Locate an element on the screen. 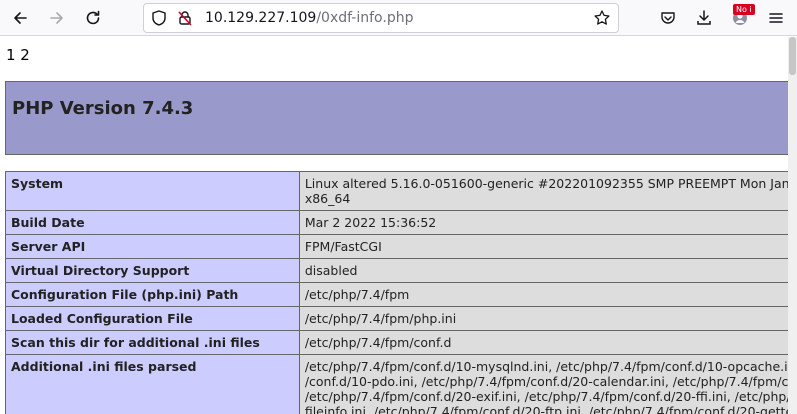 Image resolution: width=797 pixels, height=414 pixels. table-row: Virtual Directory Support disabled is located at coordinates (396, 270).